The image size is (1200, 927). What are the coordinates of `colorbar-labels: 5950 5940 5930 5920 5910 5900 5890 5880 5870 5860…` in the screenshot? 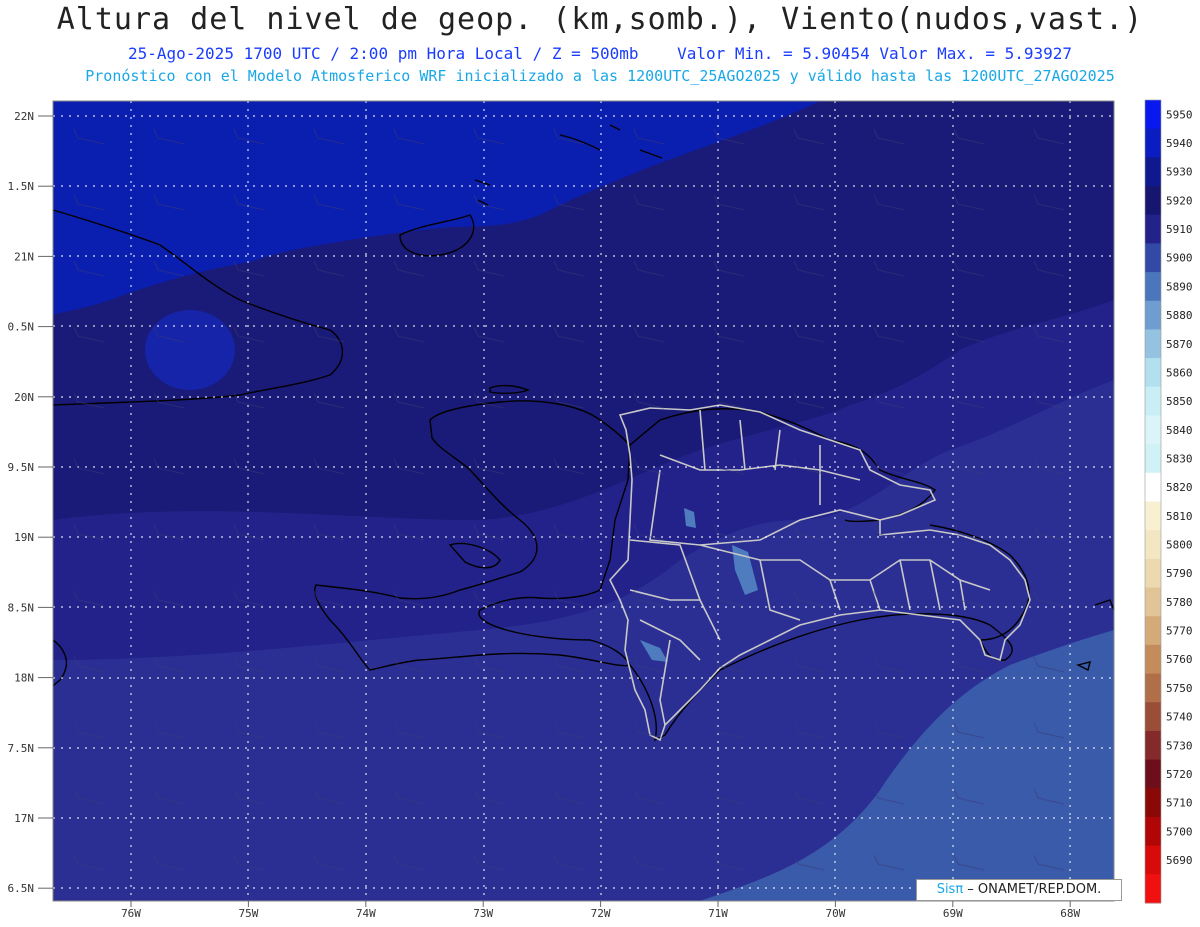 It's located at (1179, 487).